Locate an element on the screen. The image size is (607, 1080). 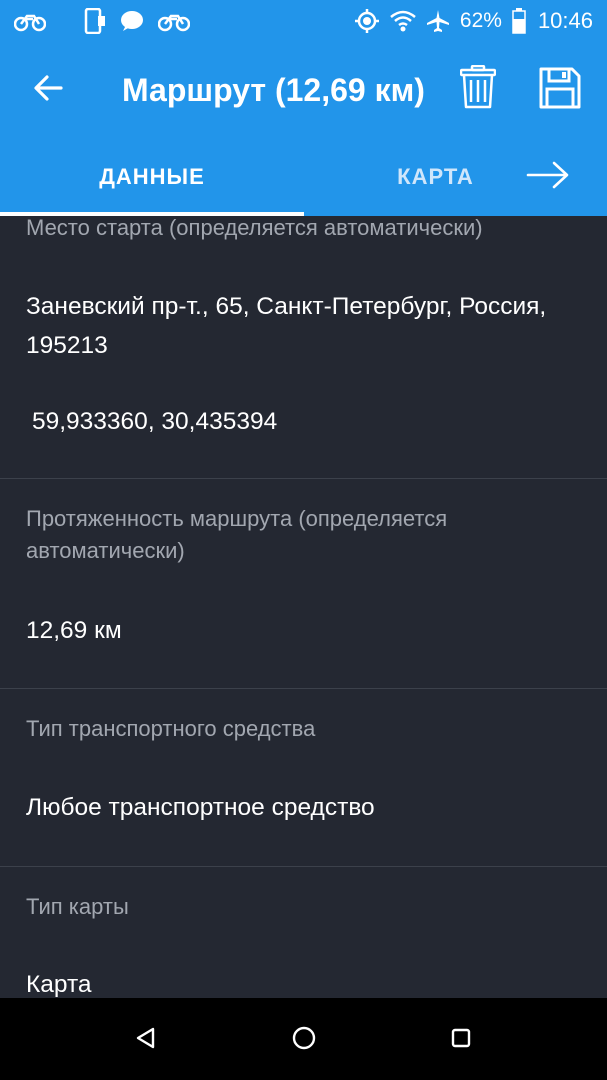
airplane-icon is located at coordinates (438, 21).